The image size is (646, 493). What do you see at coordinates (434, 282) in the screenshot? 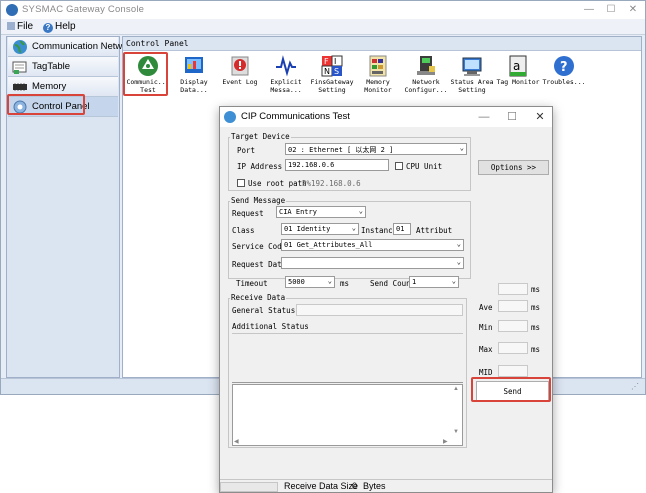
I see `send-count-select: 1 ⌄` at bounding box center [434, 282].